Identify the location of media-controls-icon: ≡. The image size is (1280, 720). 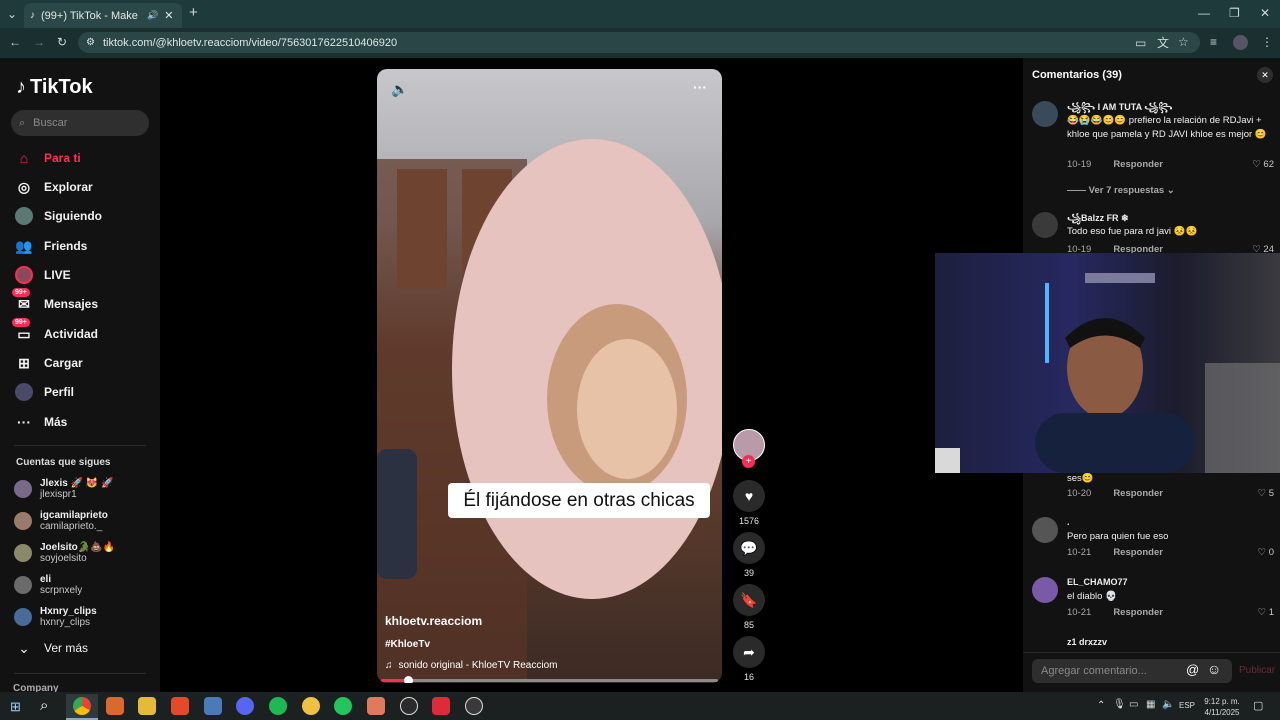
(1213, 42).